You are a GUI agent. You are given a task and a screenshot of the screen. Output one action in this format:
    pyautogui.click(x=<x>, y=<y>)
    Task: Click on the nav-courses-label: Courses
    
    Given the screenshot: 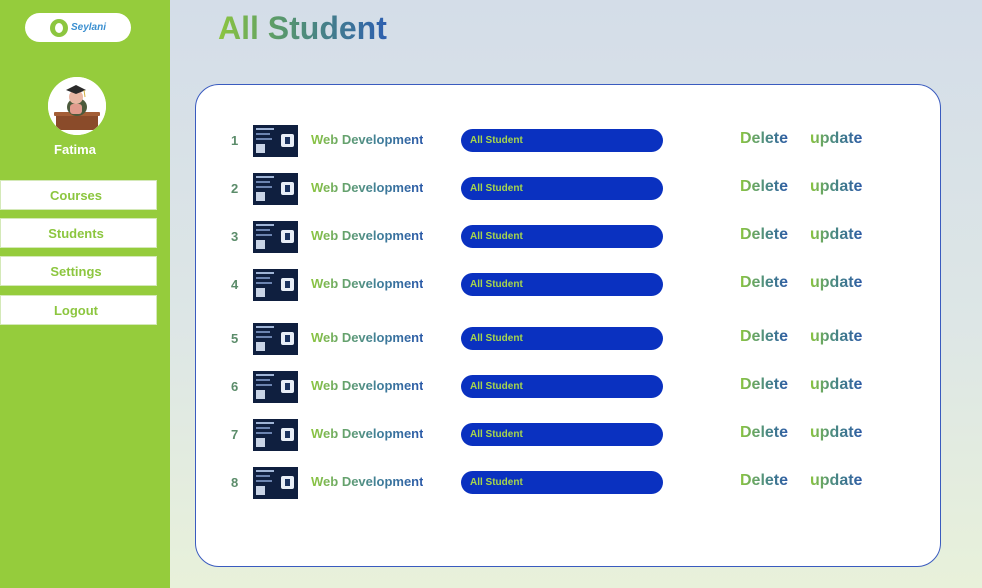 What is the action you would take?
    pyautogui.click(x=76, y=195)
    